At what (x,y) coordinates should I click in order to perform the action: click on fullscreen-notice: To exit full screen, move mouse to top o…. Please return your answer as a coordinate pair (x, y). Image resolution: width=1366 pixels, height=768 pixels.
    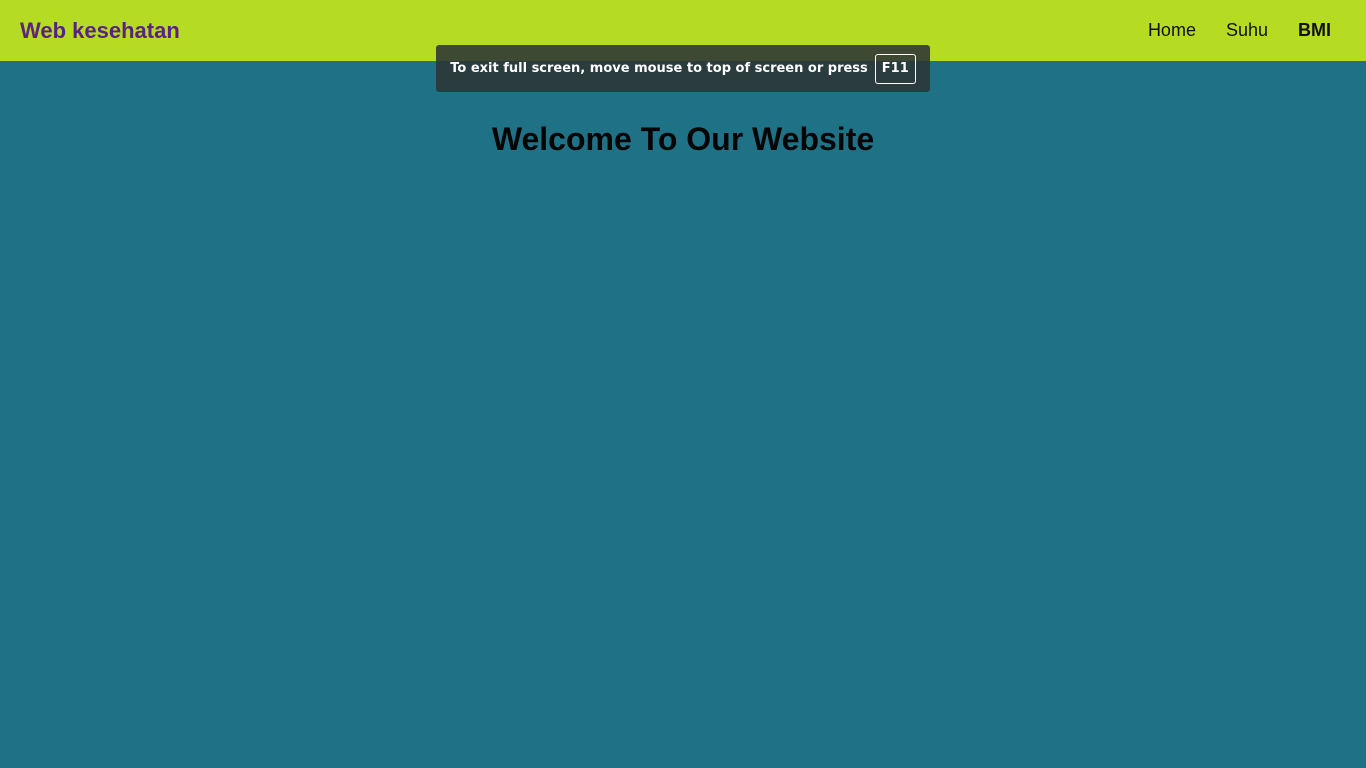
    Looking at the image, I should click on (683, 68).